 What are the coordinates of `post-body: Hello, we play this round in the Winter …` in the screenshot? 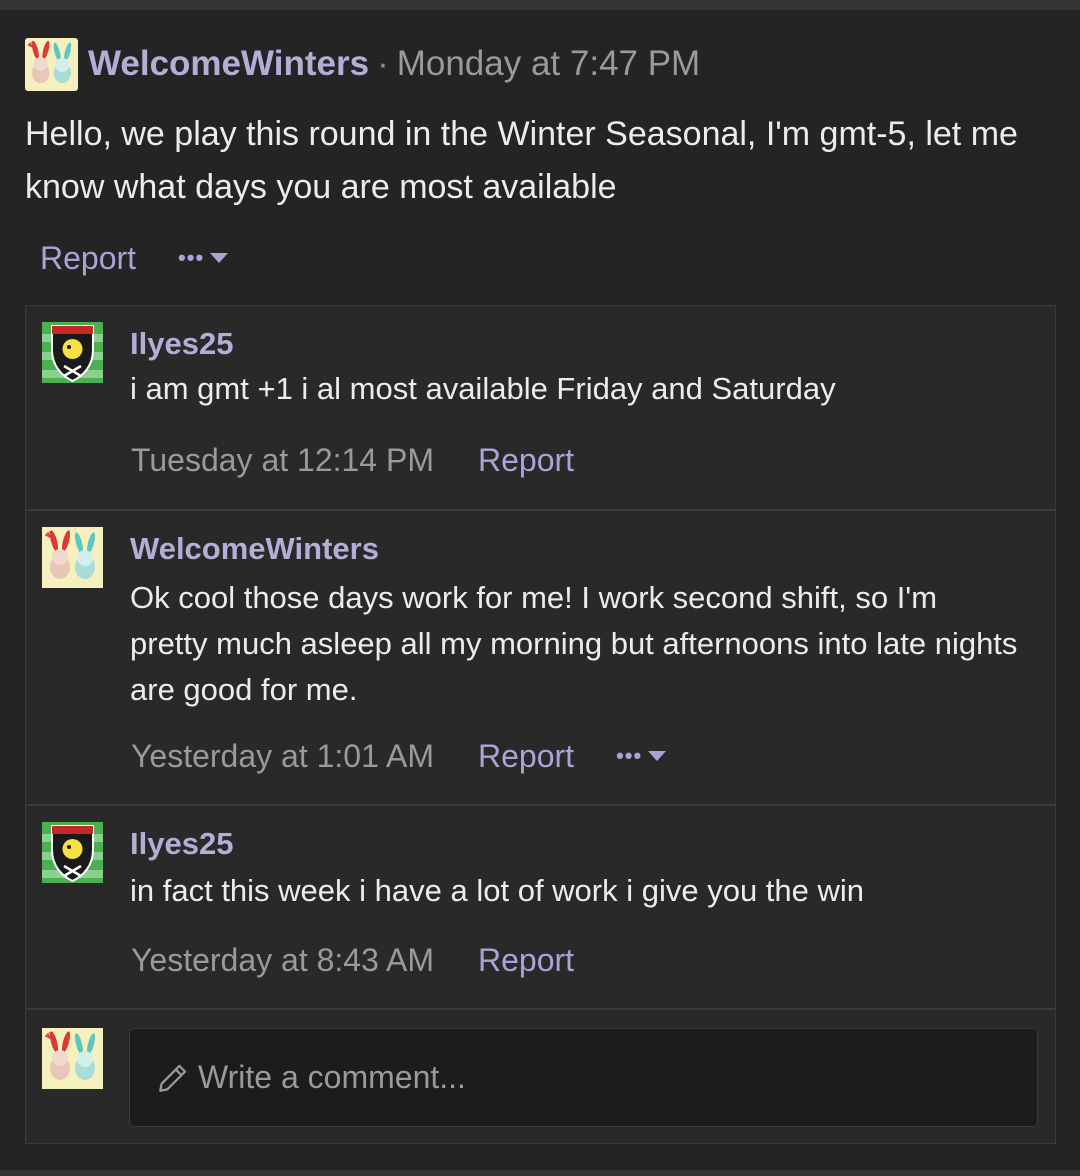 It's located at (521, 160).